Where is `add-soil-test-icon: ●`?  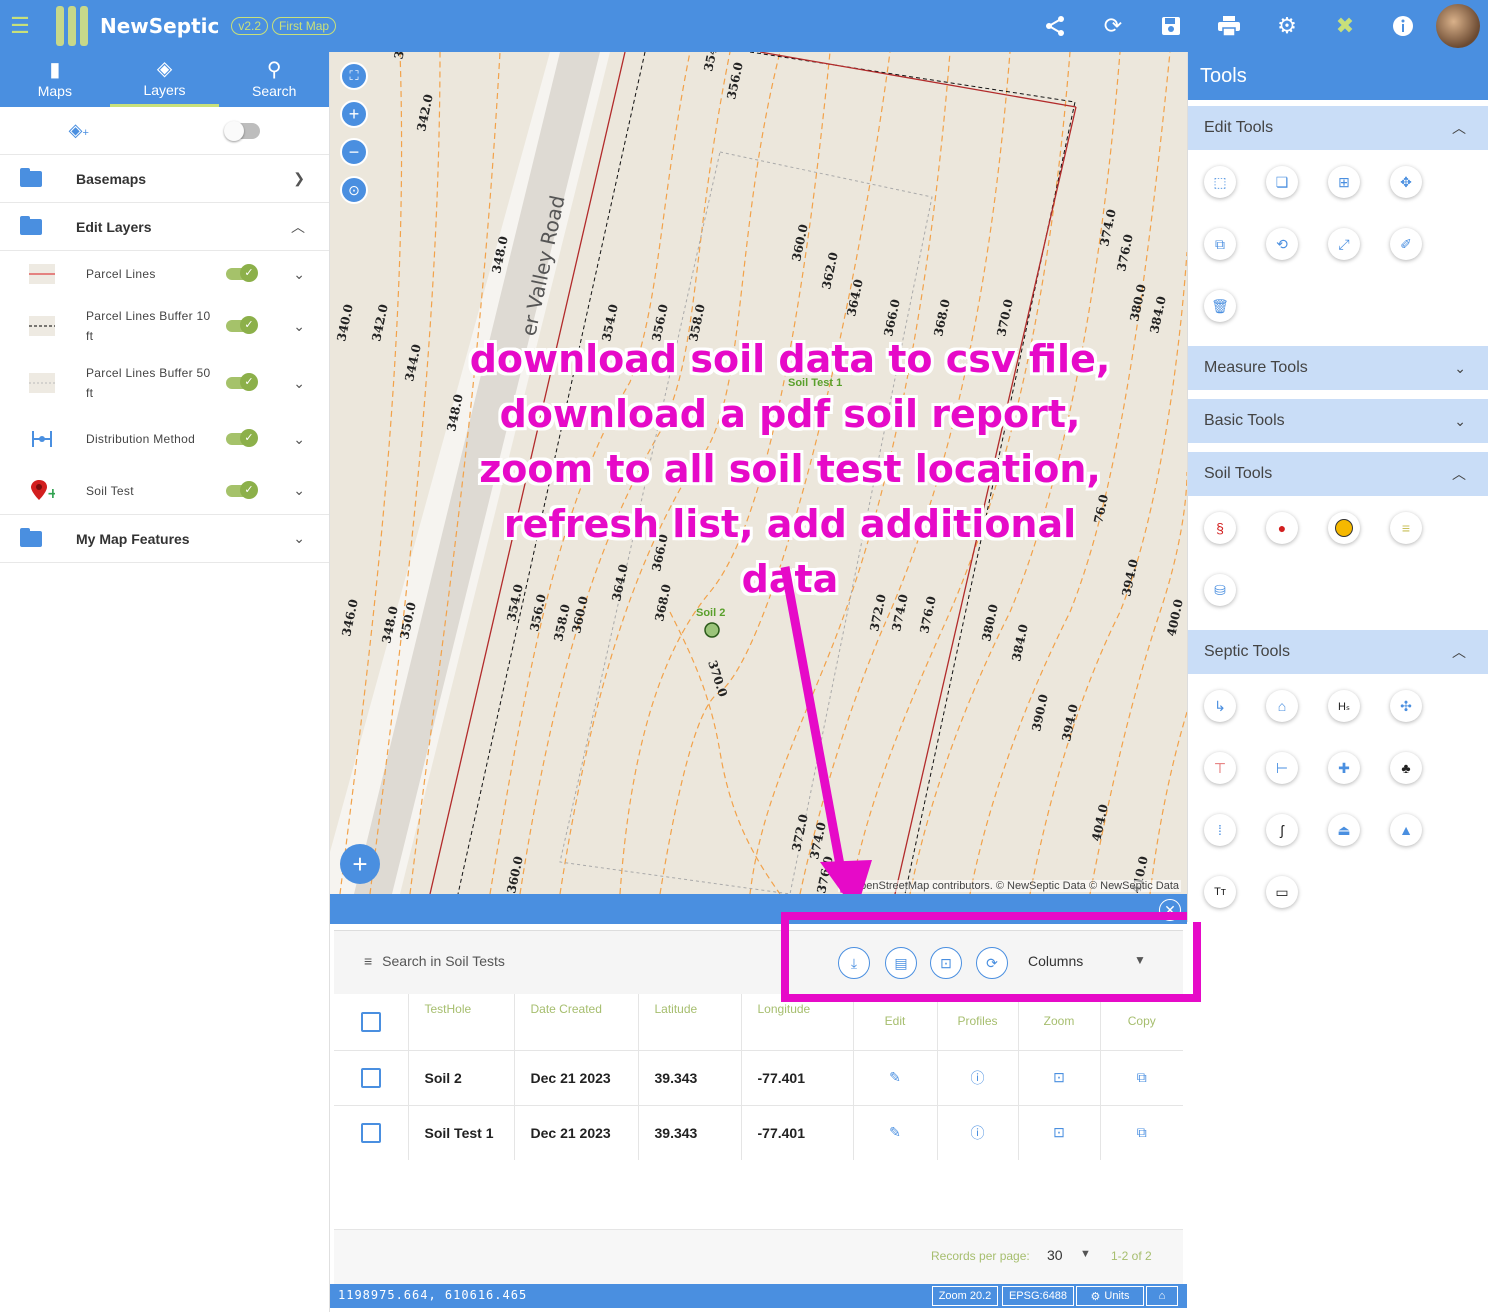 add-soil-test-icon: ● is located at coordinates (1282, 528).